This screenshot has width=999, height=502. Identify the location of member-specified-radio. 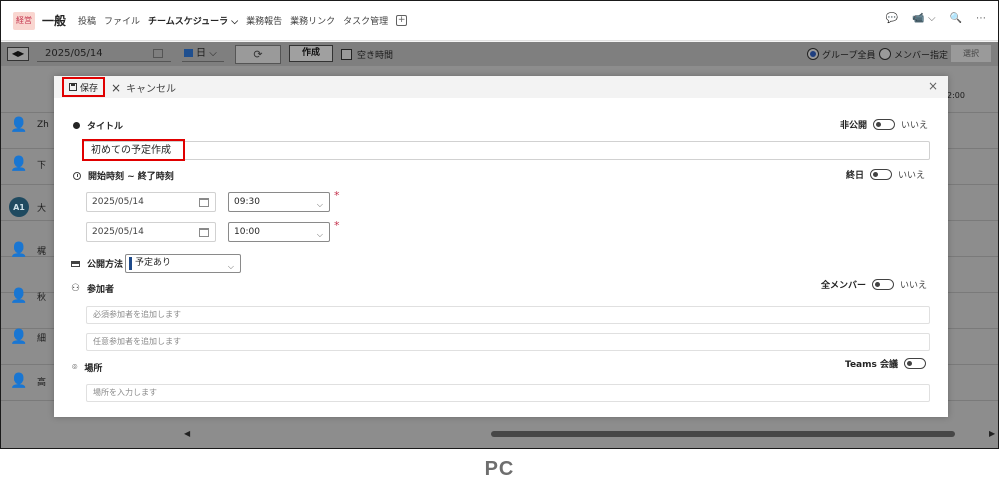
(885, 54).